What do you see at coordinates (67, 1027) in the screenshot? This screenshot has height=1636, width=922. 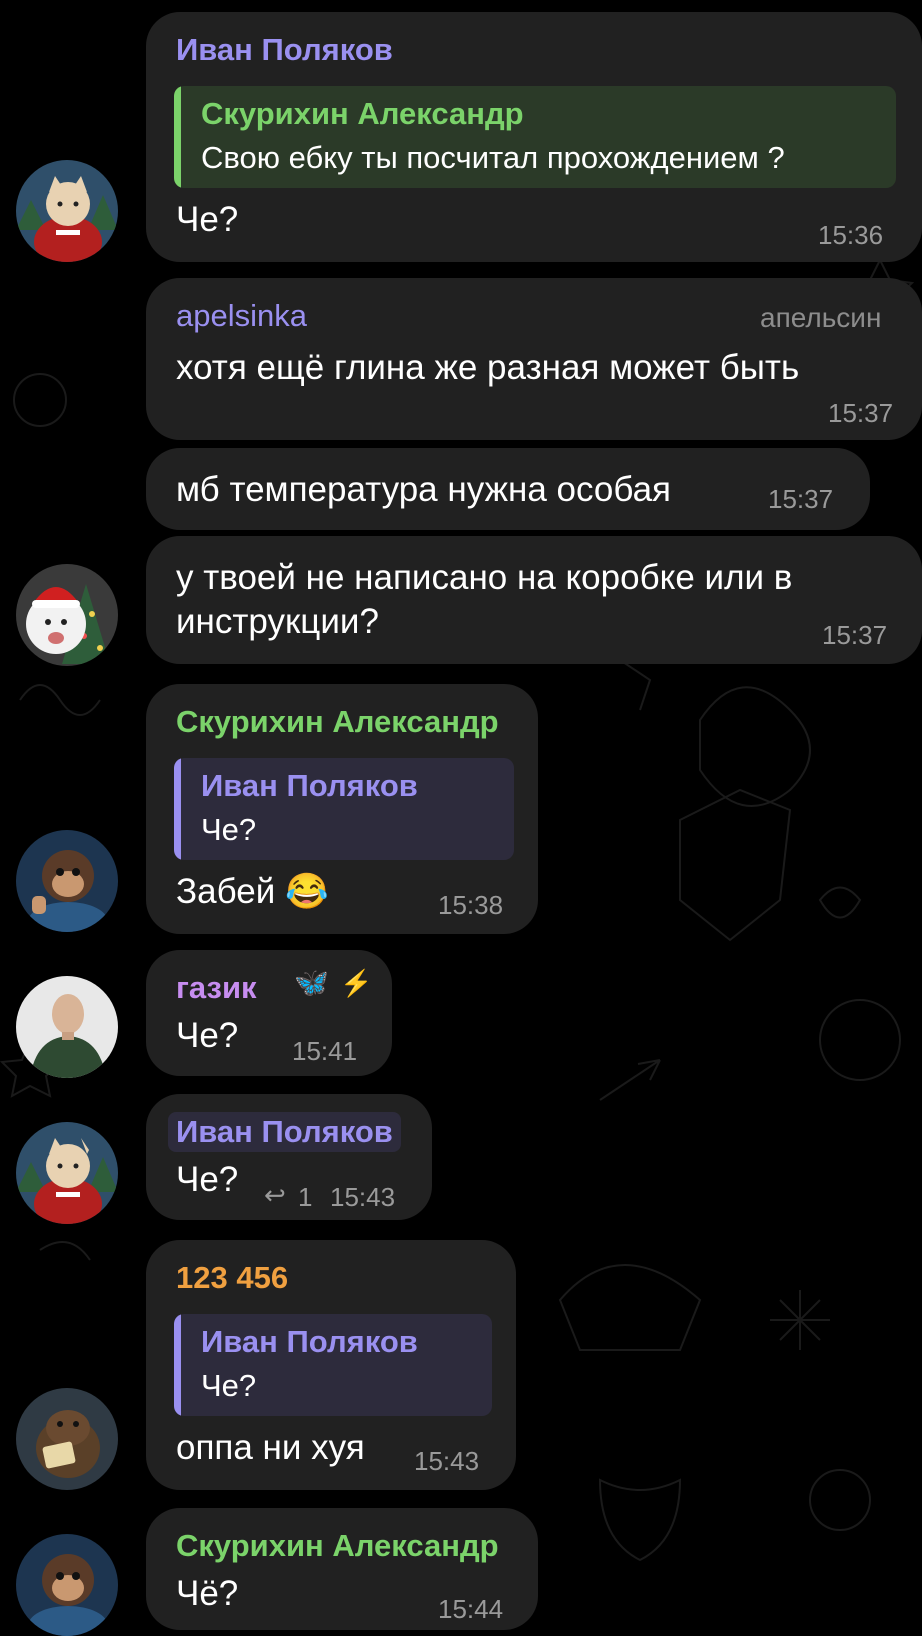 I see `bald-man-avatar` at bounding box center [67, 1027].